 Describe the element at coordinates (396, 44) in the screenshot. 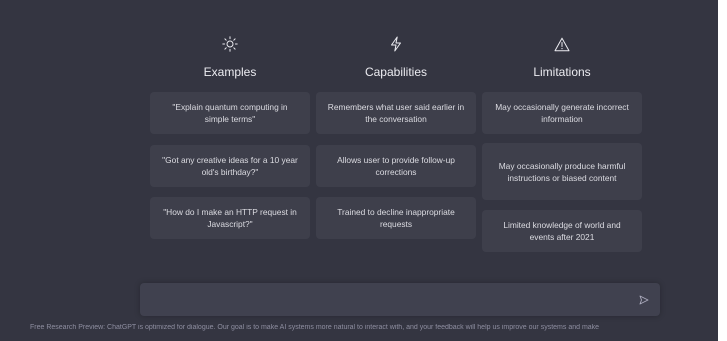

I see `lightning-icon` at that location.